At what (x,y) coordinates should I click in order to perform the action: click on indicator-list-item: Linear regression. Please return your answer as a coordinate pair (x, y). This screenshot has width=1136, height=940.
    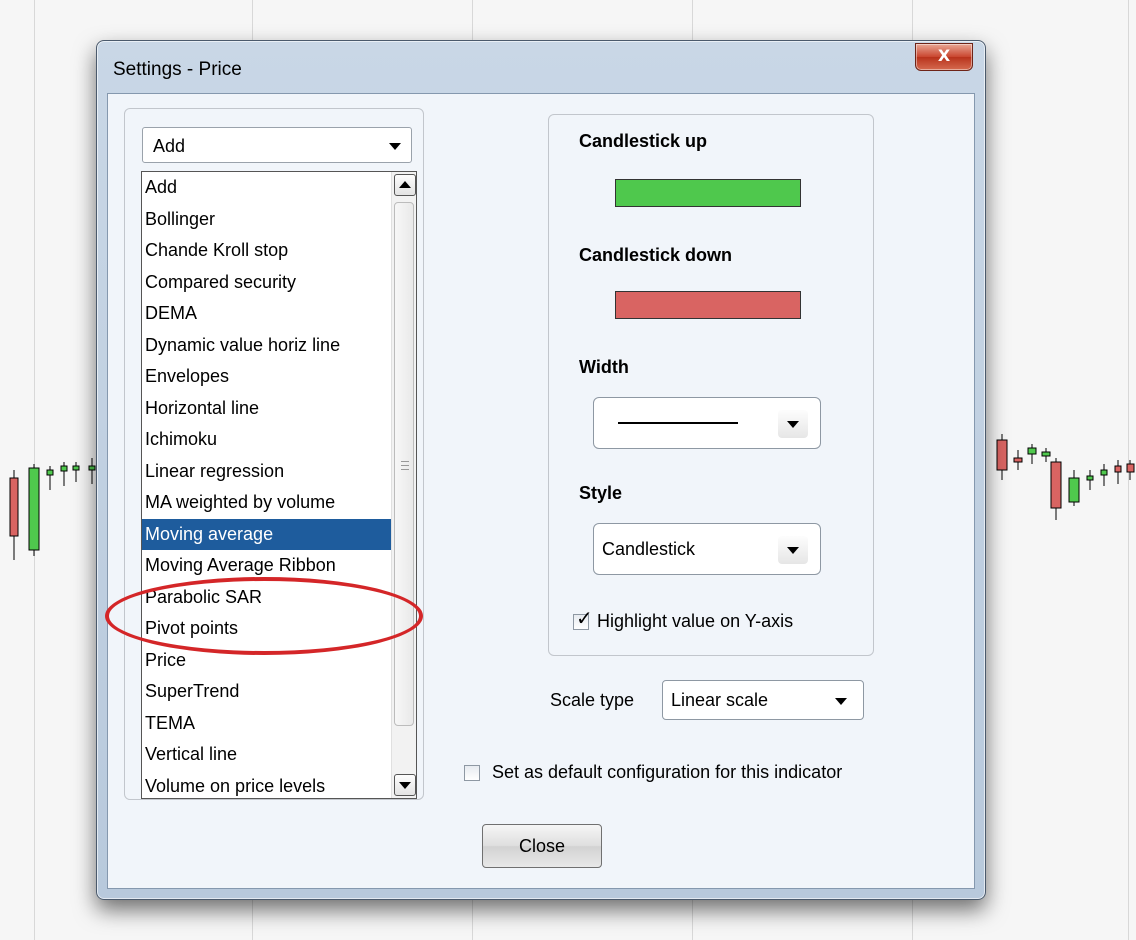
    Looking at the image, I should click on (279, 472).